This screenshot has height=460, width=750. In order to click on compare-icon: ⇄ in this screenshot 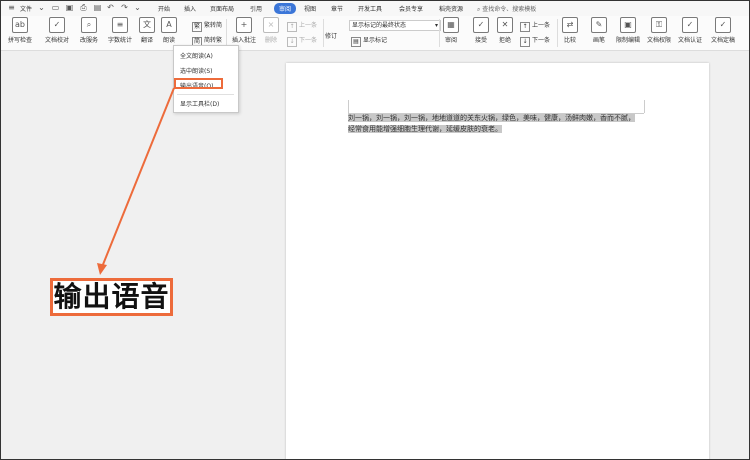, I will do `click(570, 25)`.